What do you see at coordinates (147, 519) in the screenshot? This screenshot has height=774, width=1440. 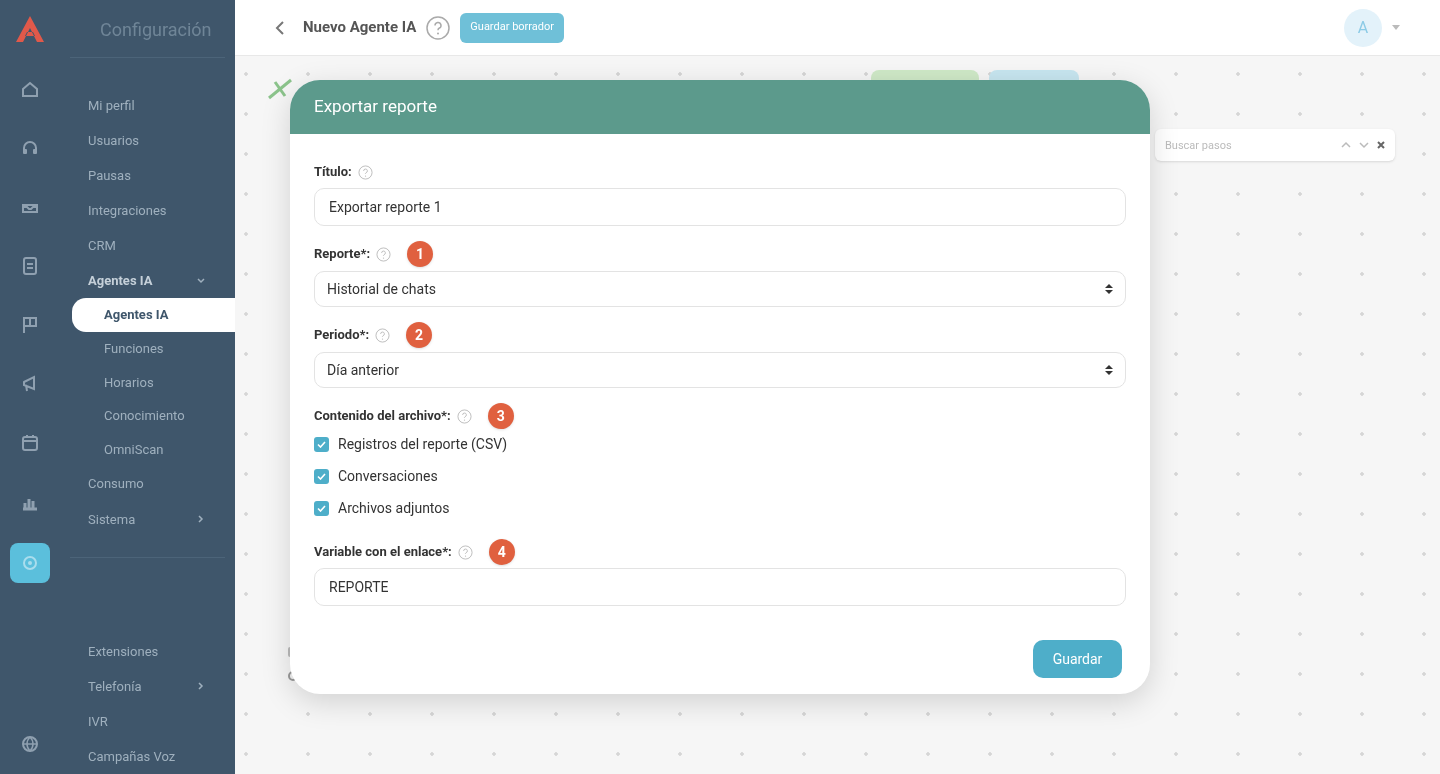 I see `menu-item: Sistema` at bounding box center [147, 519].